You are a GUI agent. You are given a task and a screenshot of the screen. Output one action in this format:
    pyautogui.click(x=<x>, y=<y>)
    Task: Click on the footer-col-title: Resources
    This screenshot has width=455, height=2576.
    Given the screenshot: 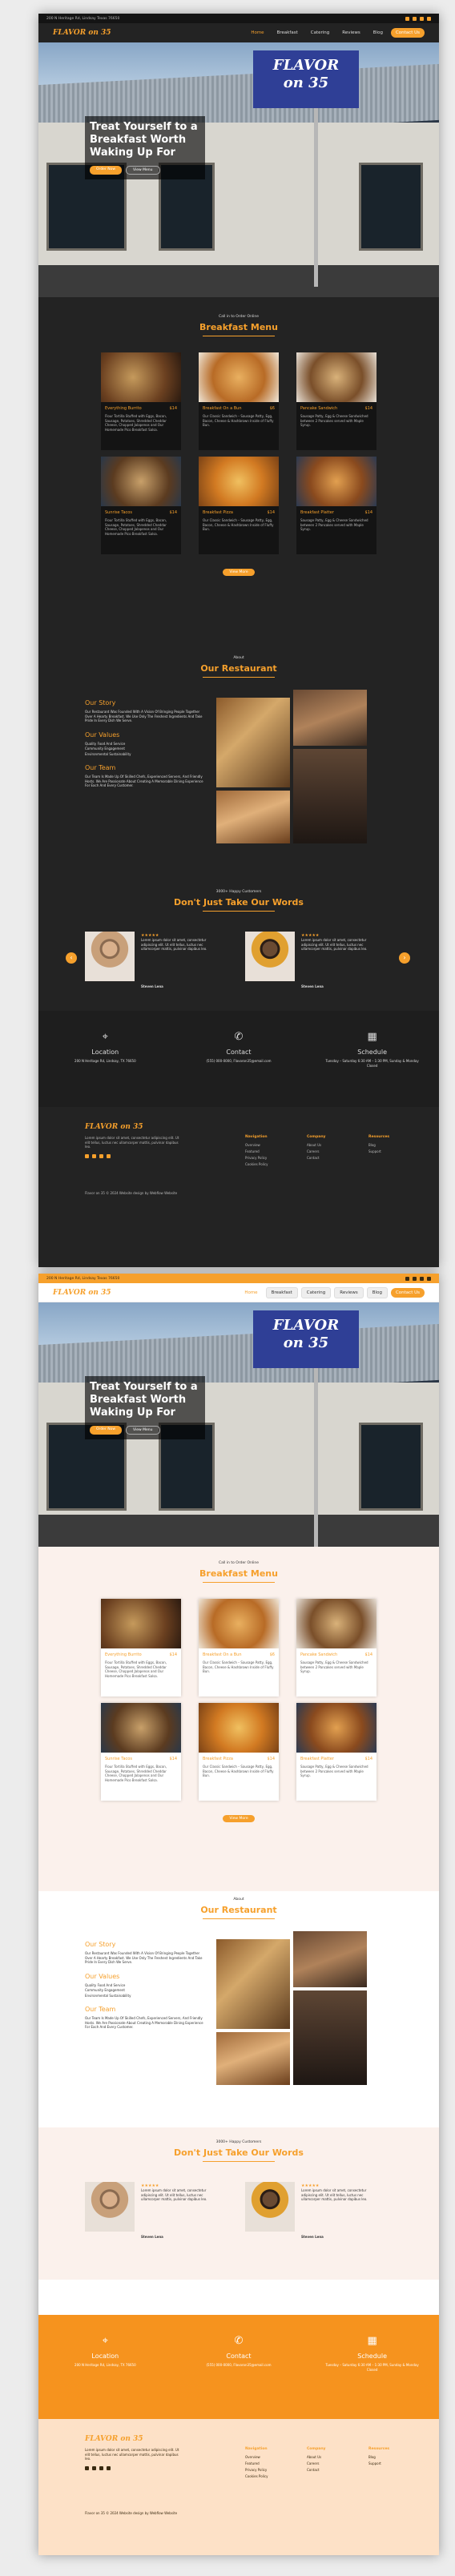 What is the action you would take?
    pyautogui.click(x=379, y=2449)
    